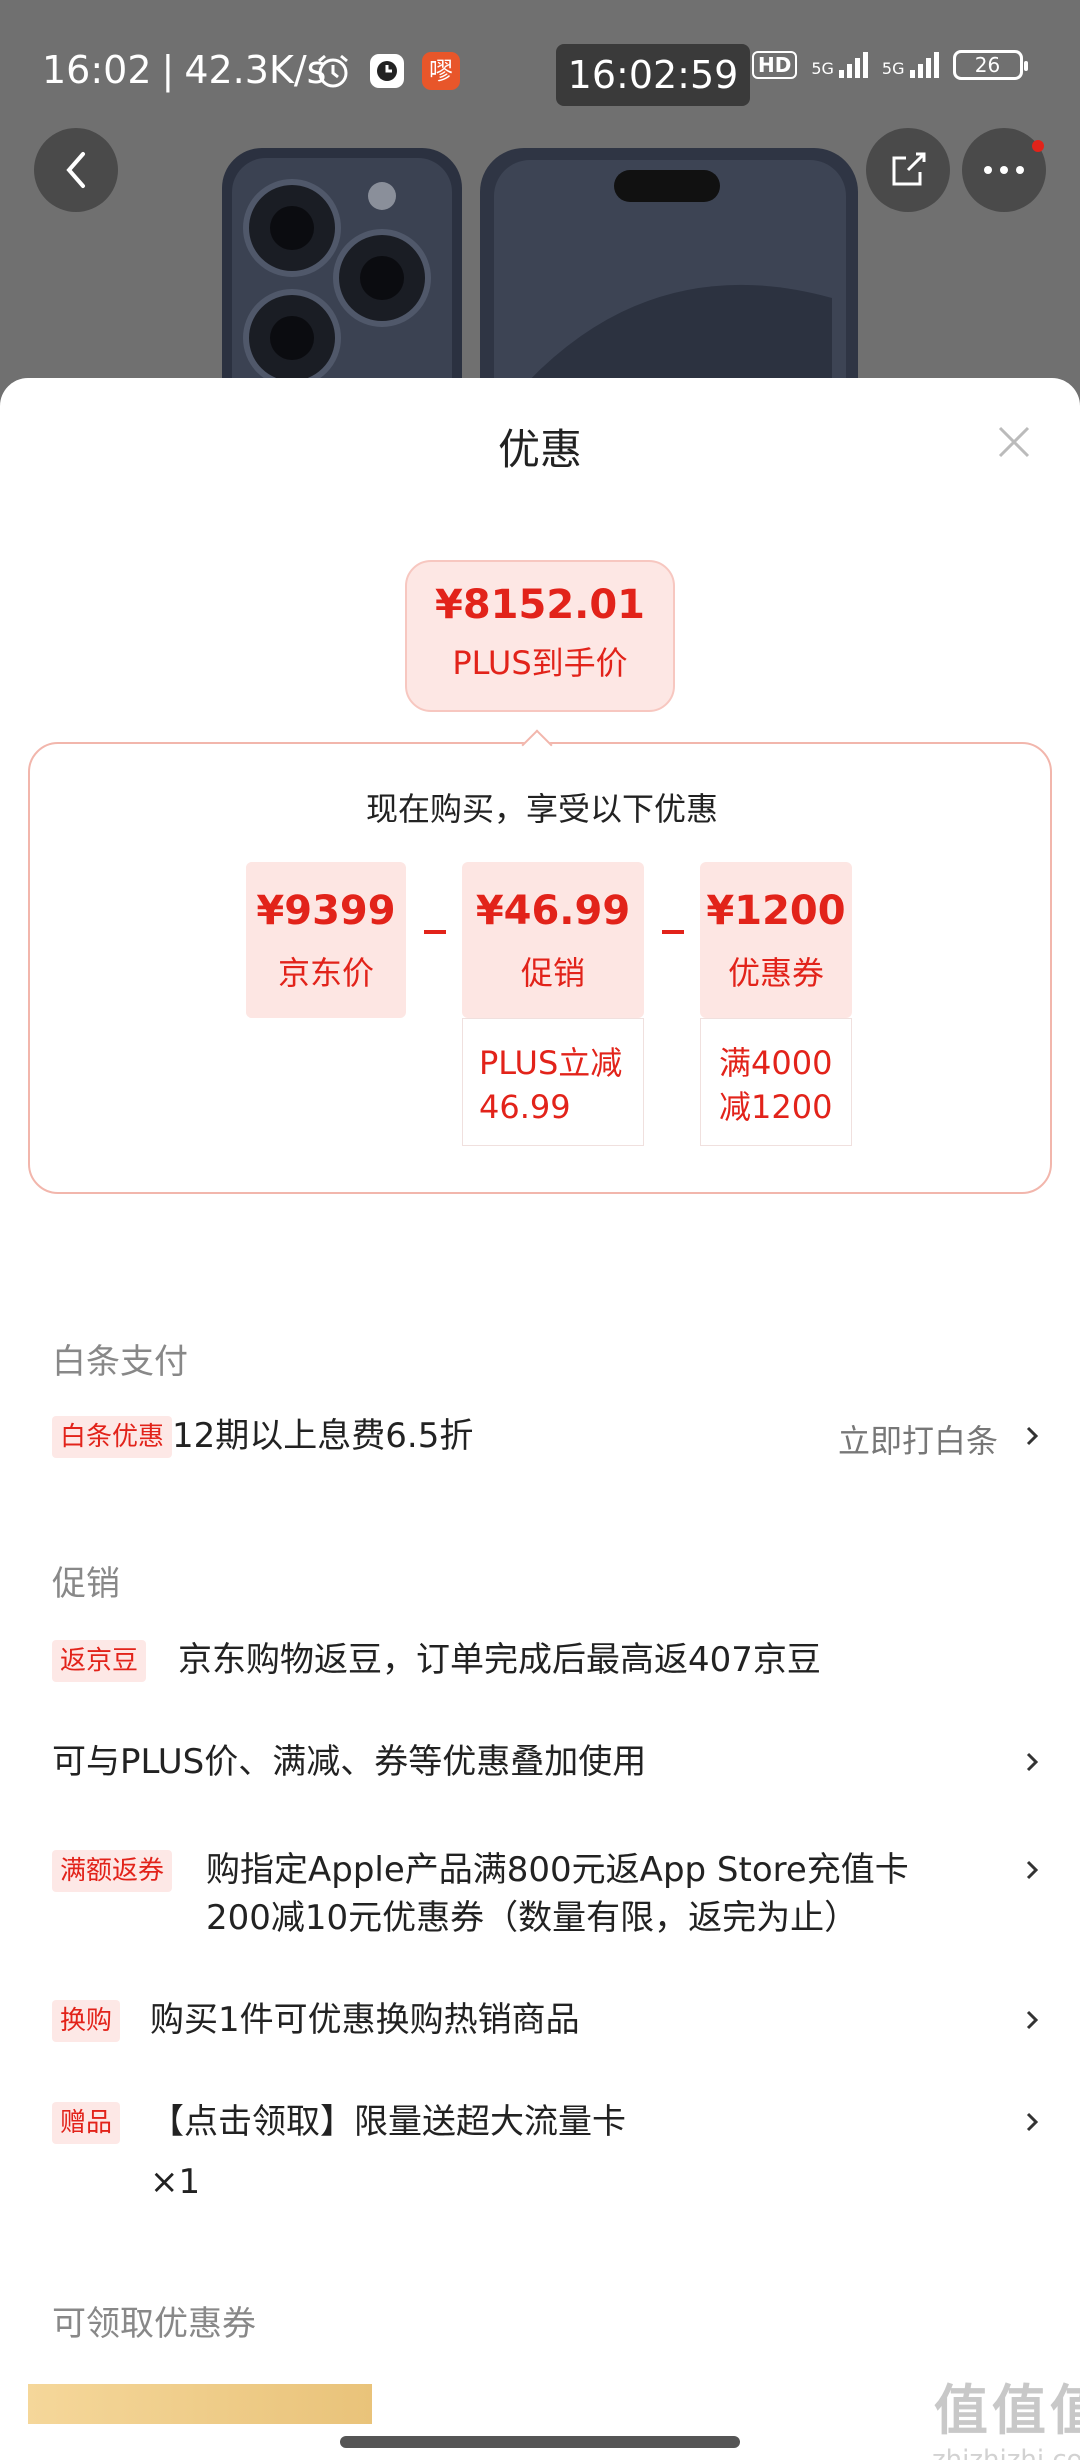  What do you see at coordinates (540, 73) in the screenshot?
I see `status-bar: 16:02 | 42.3K/s 嘐 16:02:59 HD 5G 5G 26` at bounding box center [540, 73].